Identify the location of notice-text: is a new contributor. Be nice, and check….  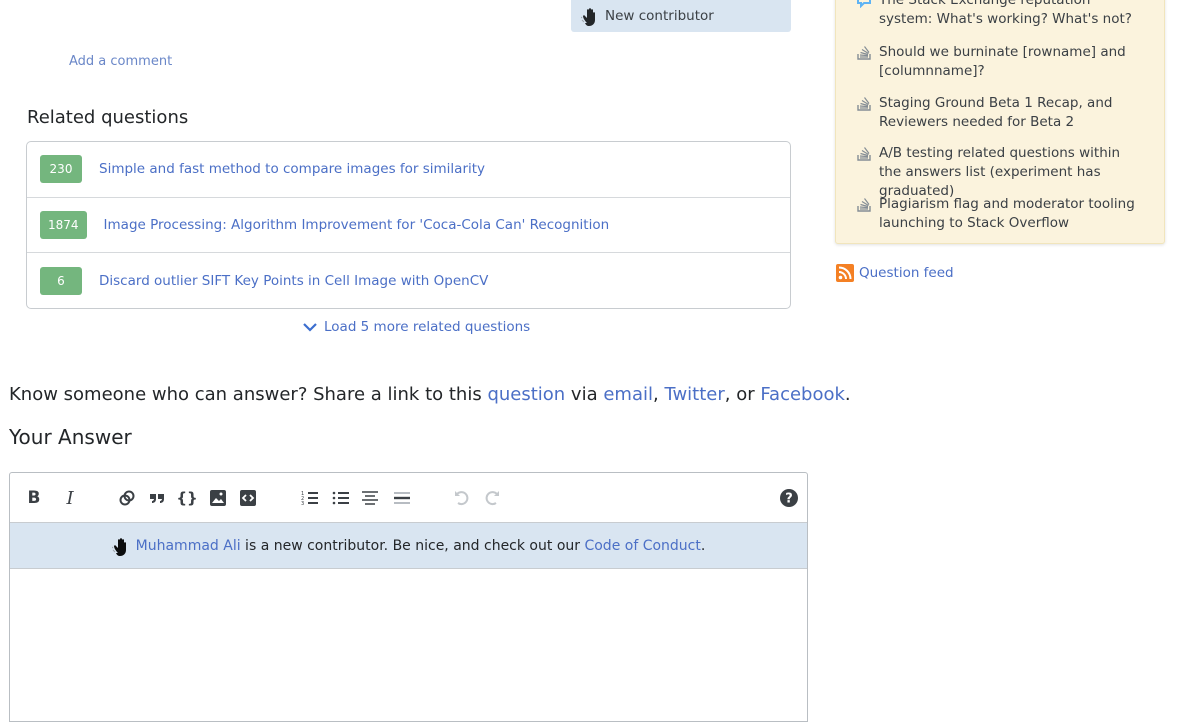
(412, 545).